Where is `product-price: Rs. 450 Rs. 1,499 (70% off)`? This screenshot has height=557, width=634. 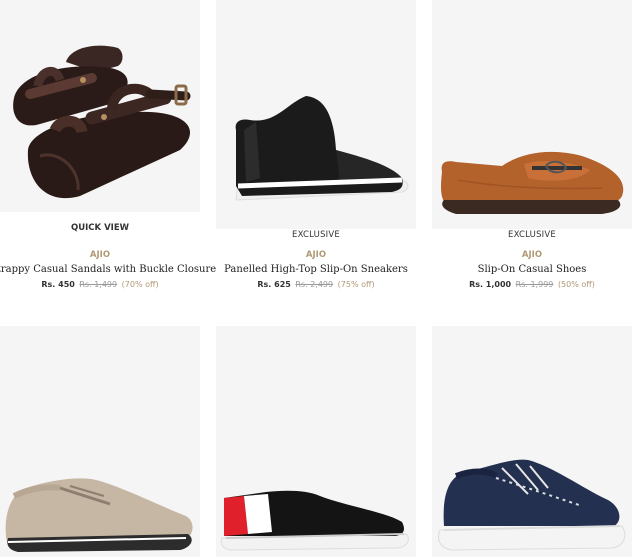
product-price: Rs. 450 Rs. 1,499 (70% off) is located at coordinates (100, 284).